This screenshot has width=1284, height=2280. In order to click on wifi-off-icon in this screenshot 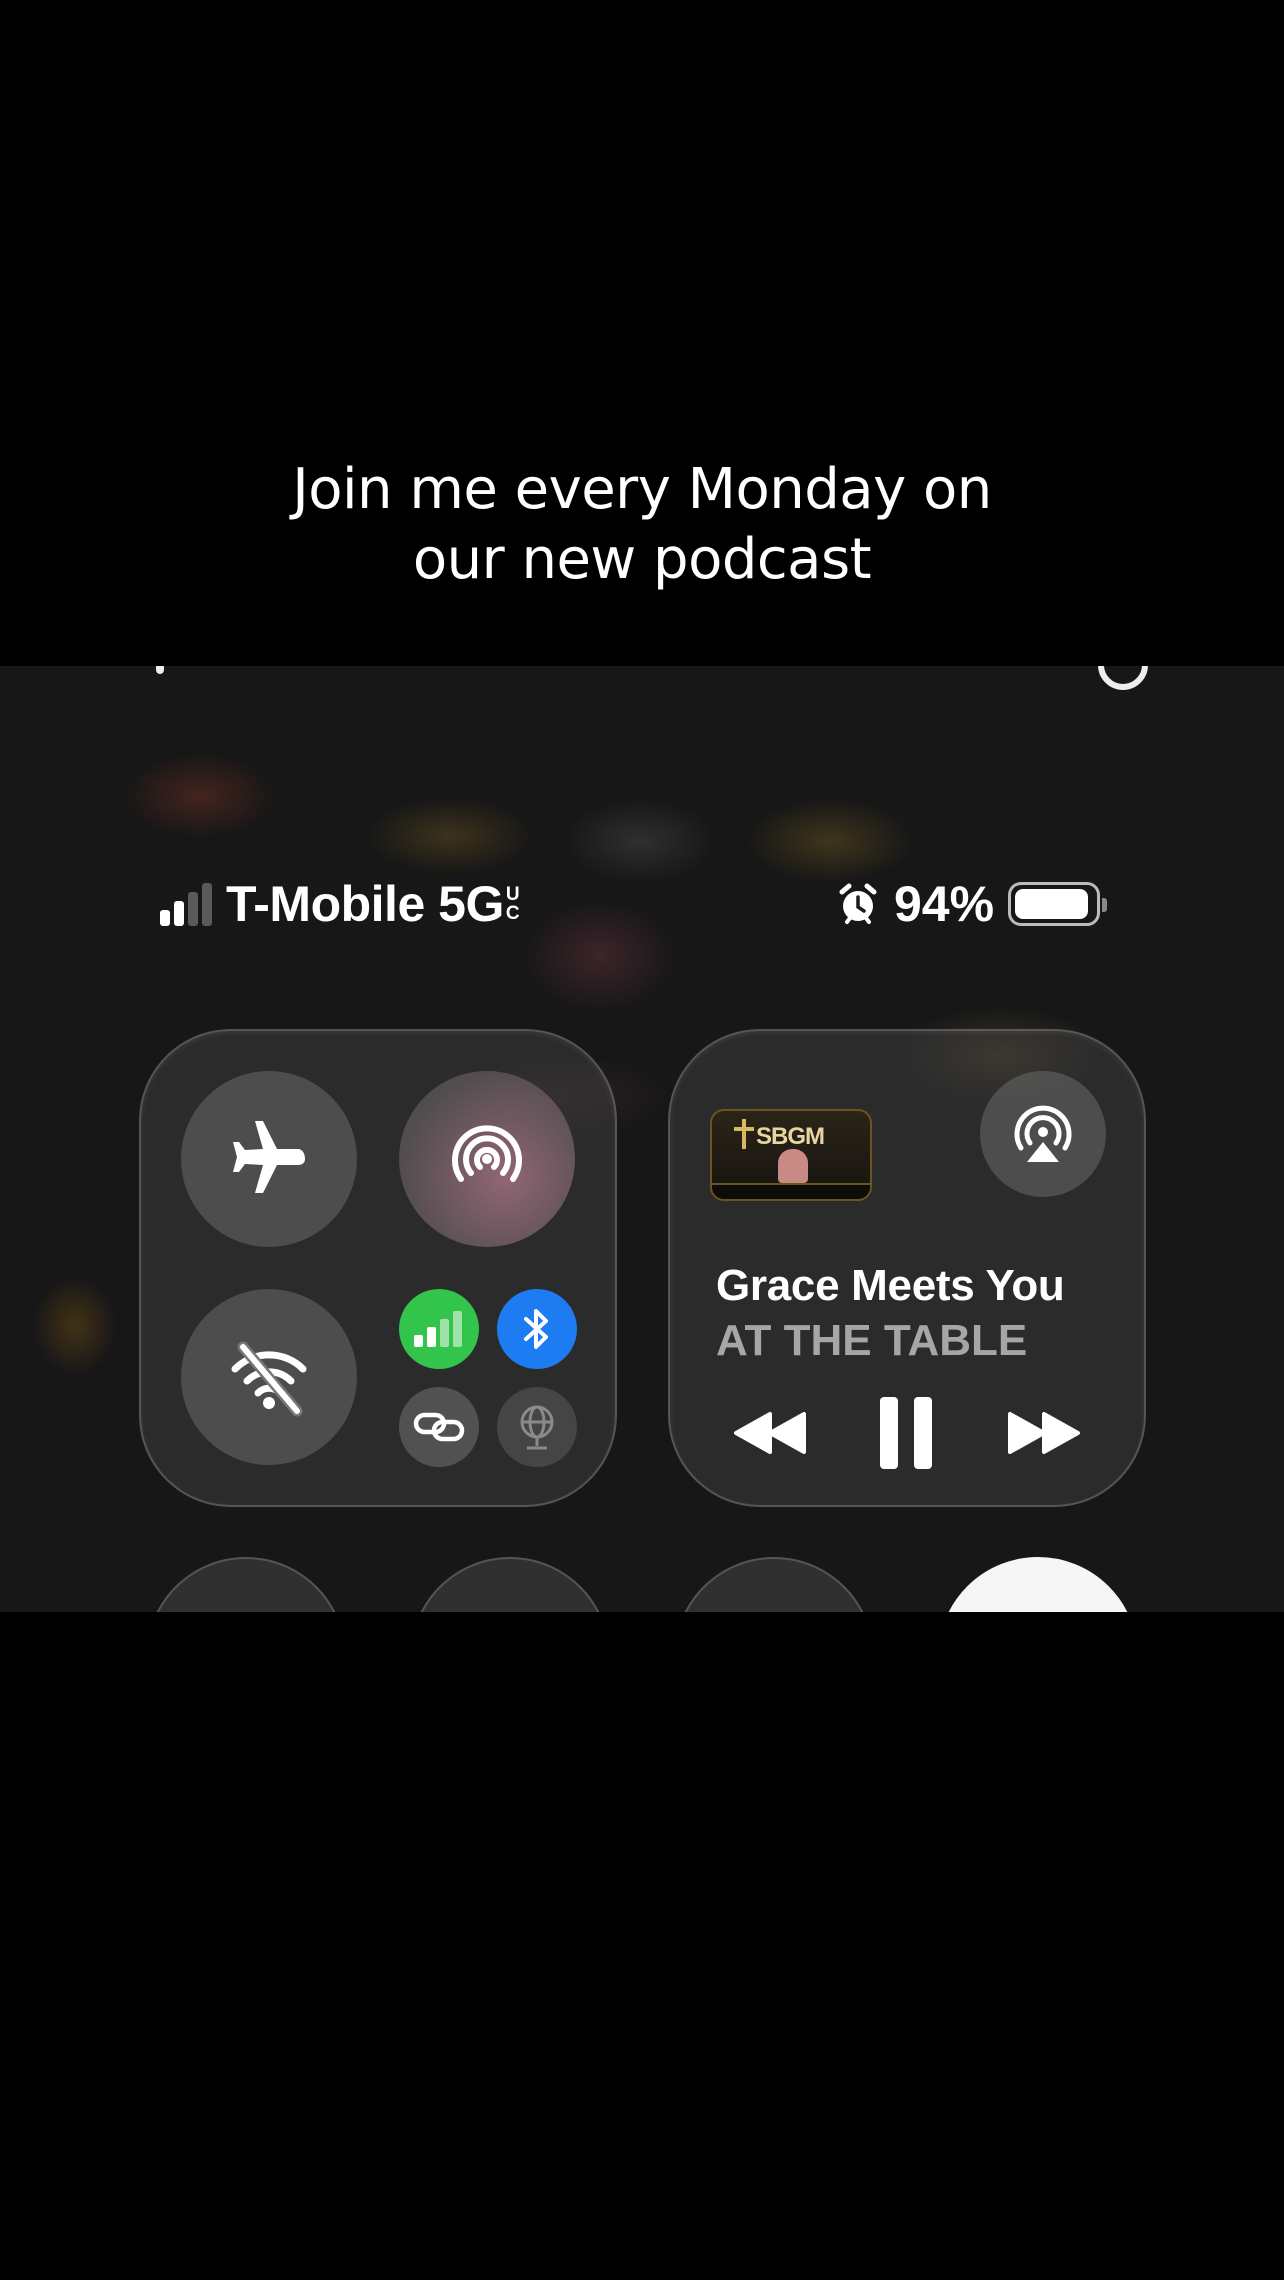, I will do `click(269, 1379)`.